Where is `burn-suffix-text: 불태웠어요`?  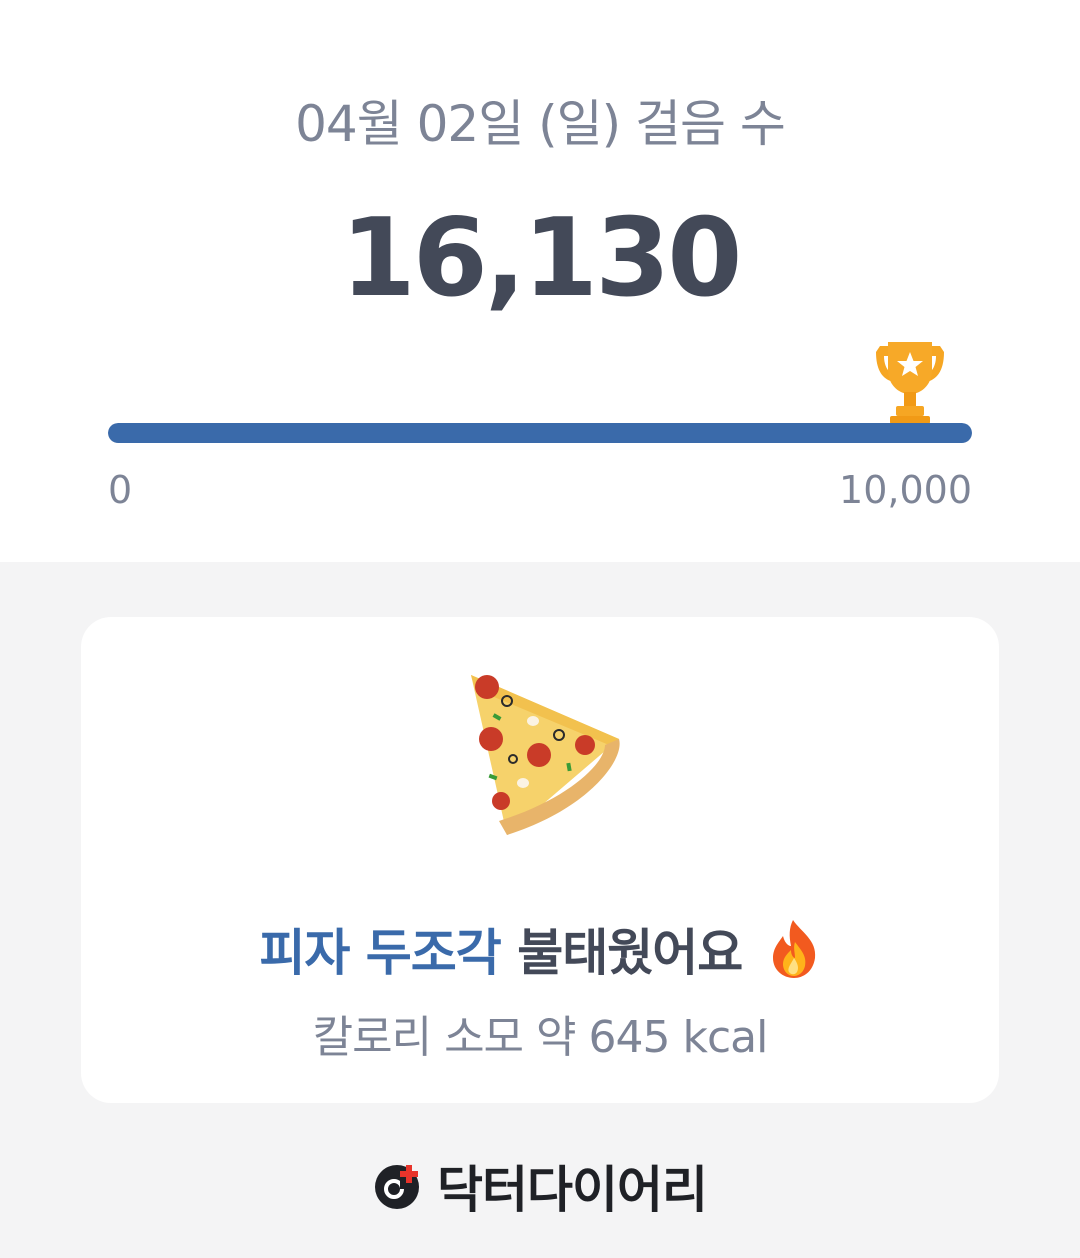 burn-suffix-text: 불태웠어요 is located at coordinates (630, 953).